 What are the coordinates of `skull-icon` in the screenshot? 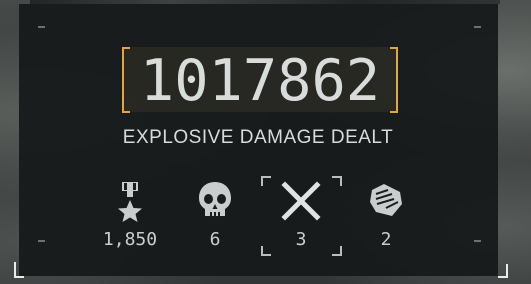 It's located at (215, 199).